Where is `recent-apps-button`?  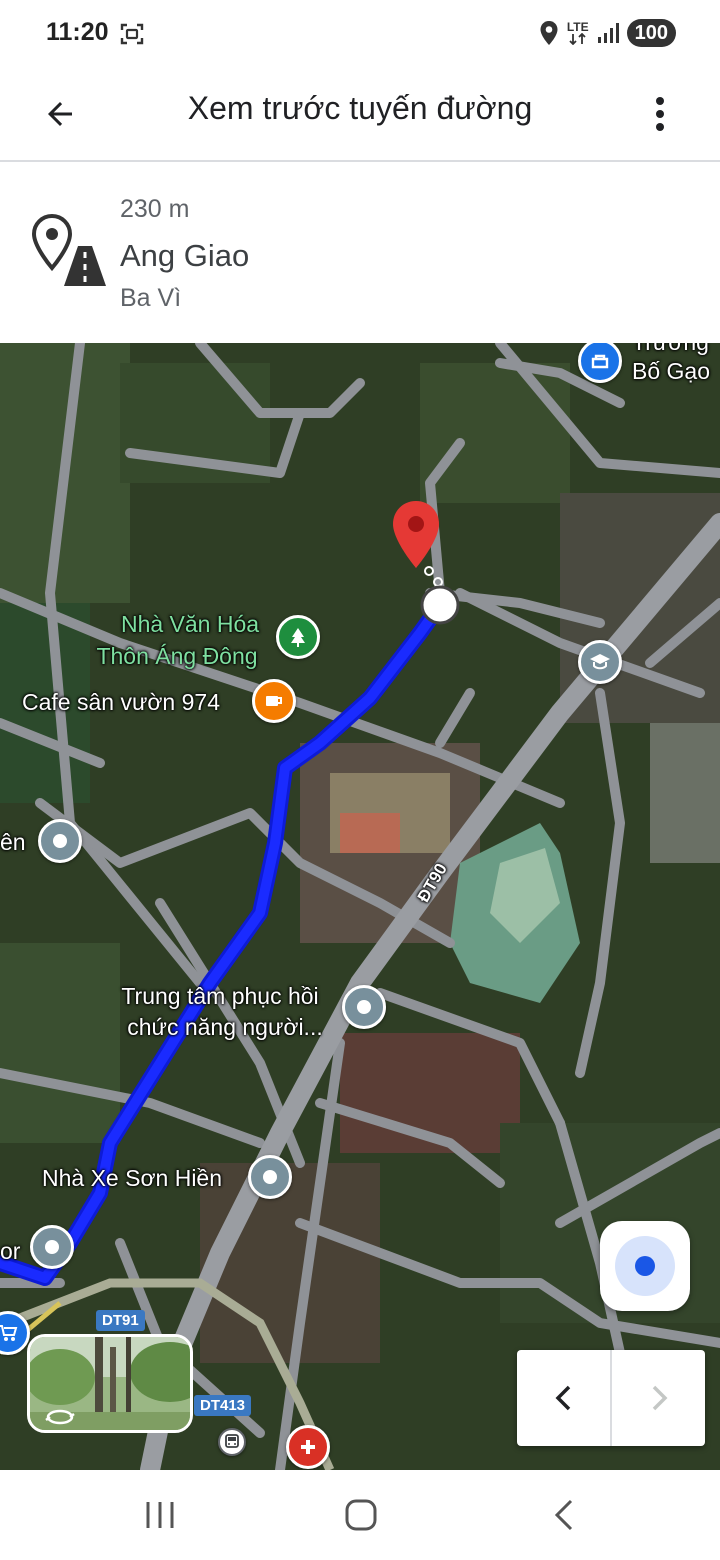 recent-apps-button is located at coordinates (160, 1515).